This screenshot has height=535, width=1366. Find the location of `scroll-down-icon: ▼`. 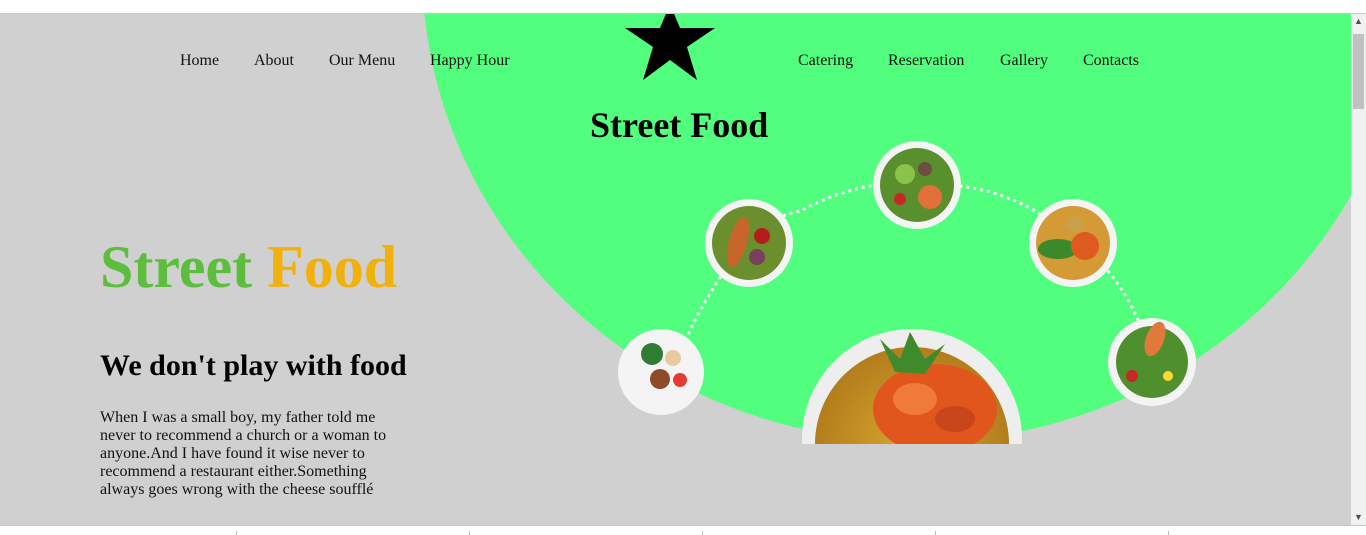

scroll-down-icon: ▼ is located at coordinates (1358, 517).